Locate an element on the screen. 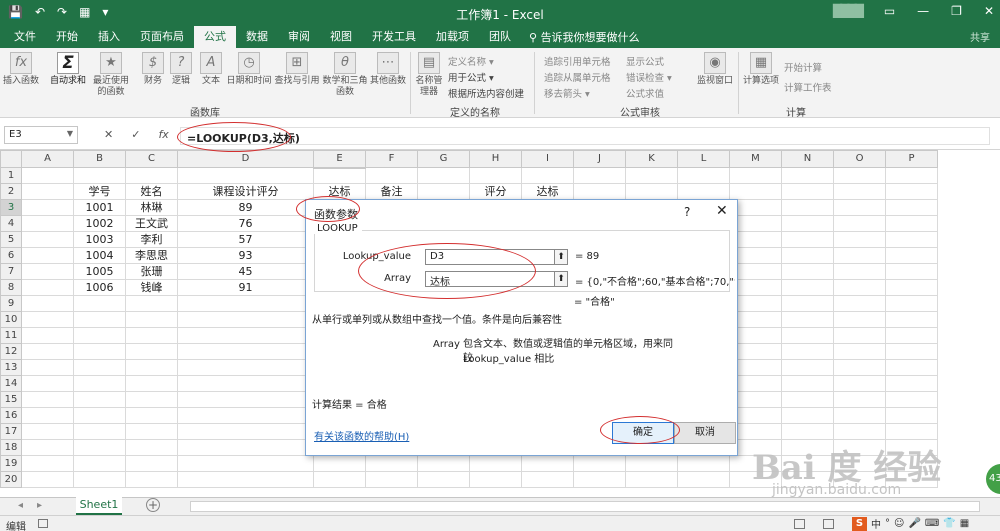 Image resolution: width=1000 pixels, height=531 pixels. watch-window-button: ◉ 监视窗口 is located at coordinates (715, 69).